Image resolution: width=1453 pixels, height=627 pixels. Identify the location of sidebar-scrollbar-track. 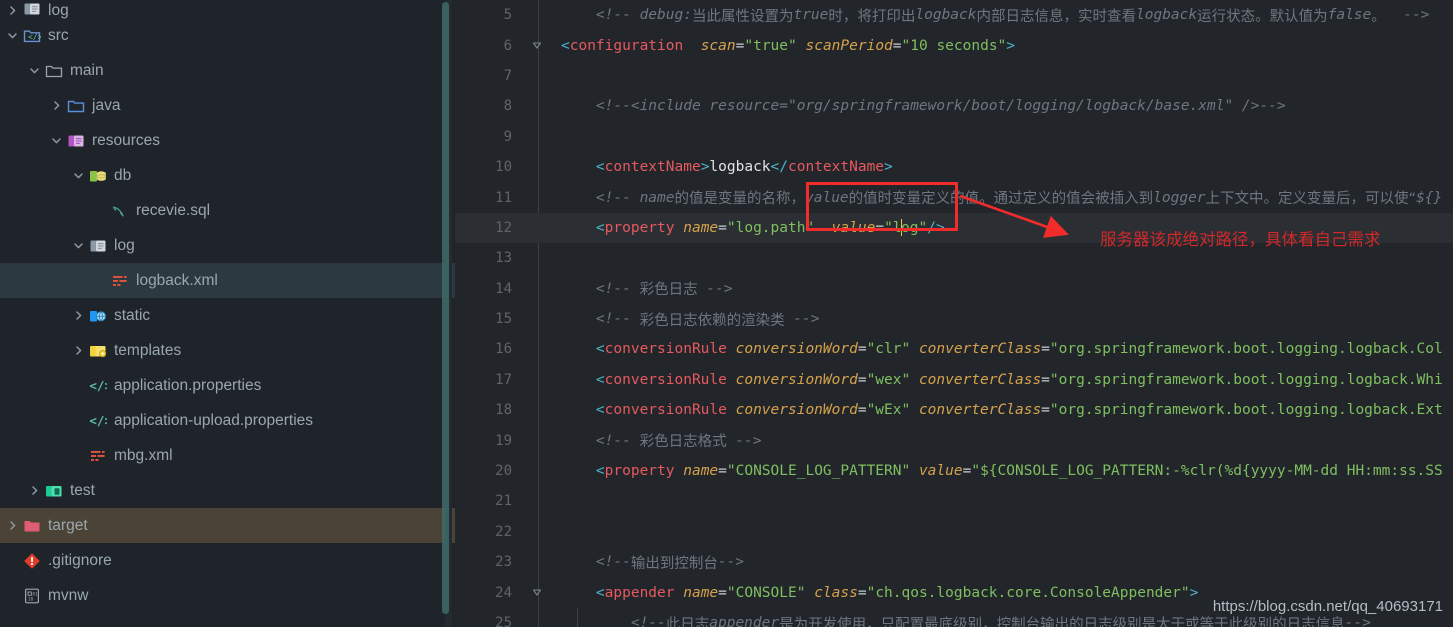
(447, 313).